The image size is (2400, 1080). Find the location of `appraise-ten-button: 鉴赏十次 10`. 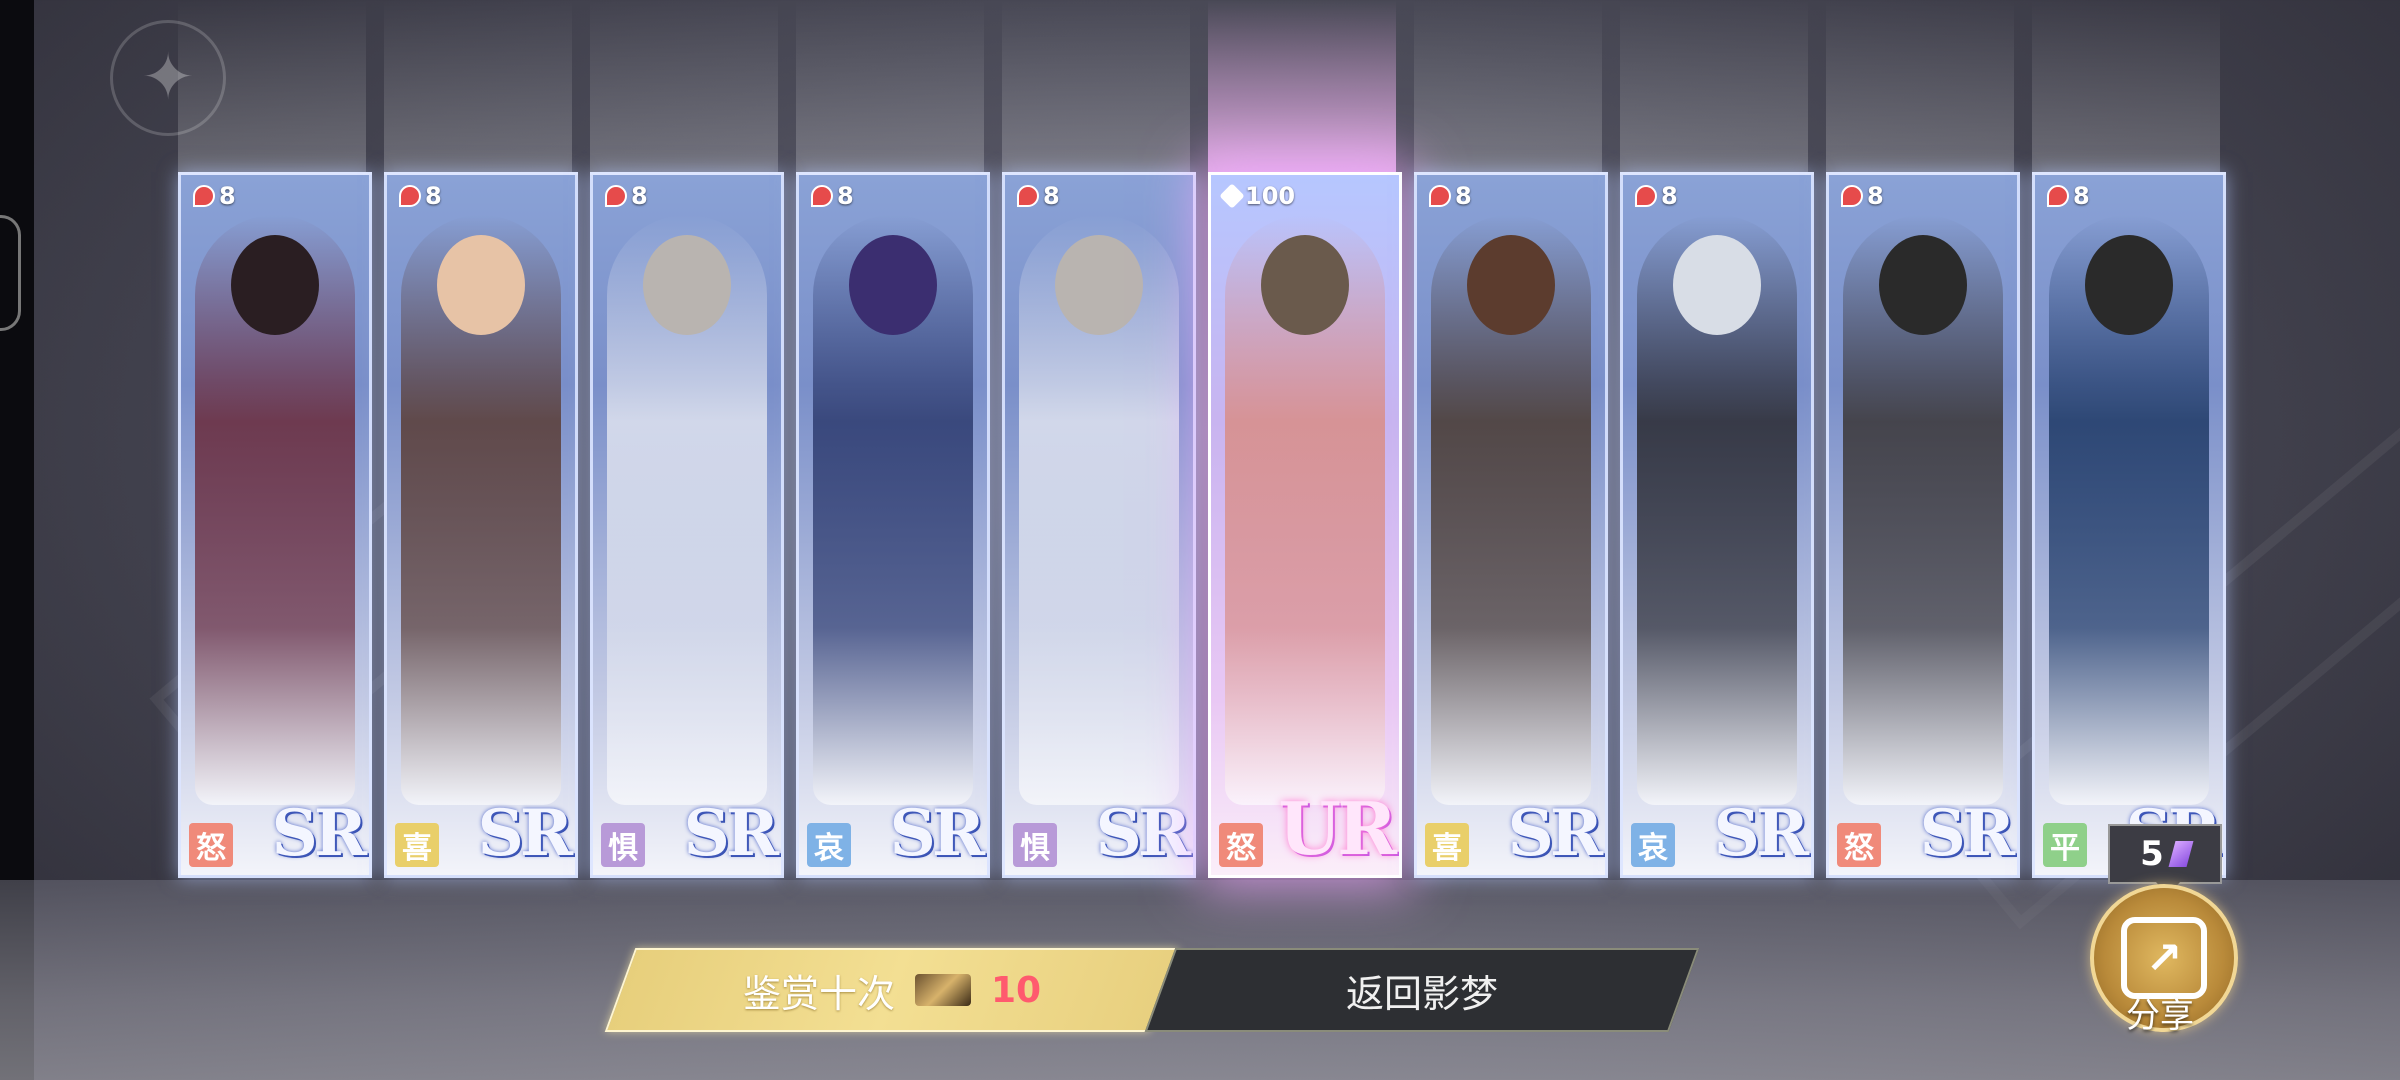

appraise-ten-button: 鉴赏十次 10 is located at coordinates (892, 990).